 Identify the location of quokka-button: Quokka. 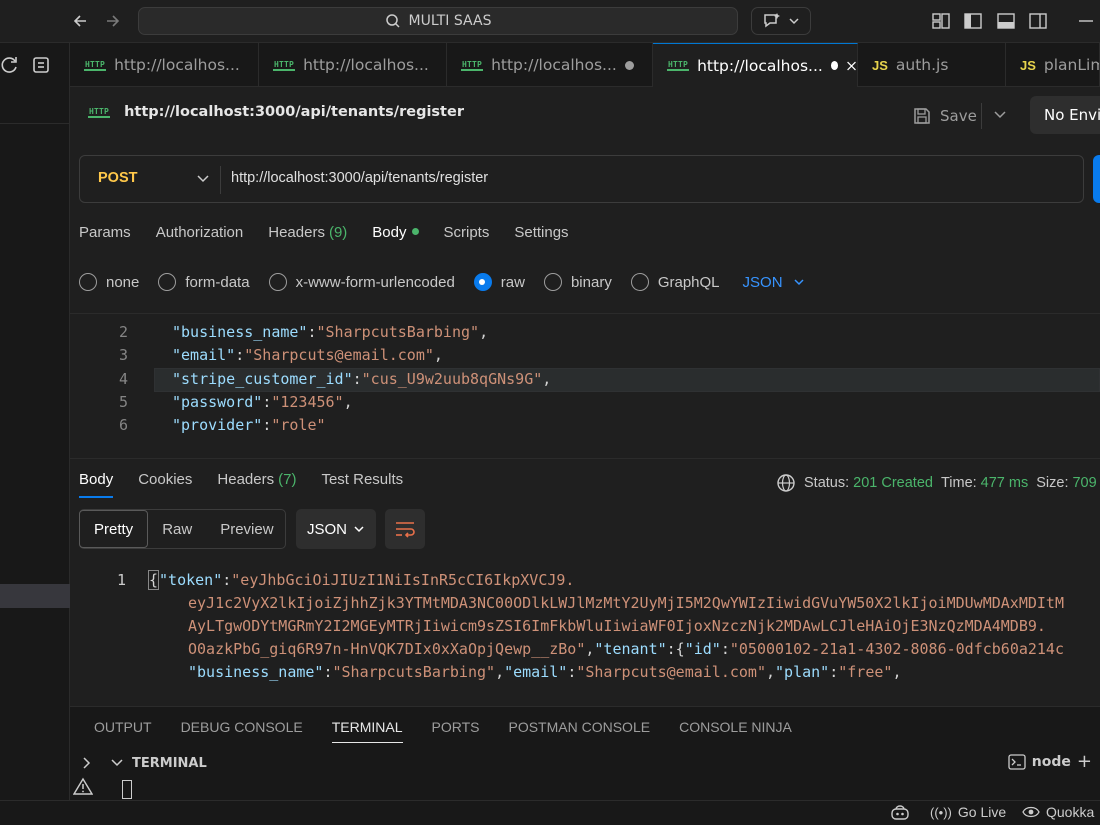
(1058, 812).